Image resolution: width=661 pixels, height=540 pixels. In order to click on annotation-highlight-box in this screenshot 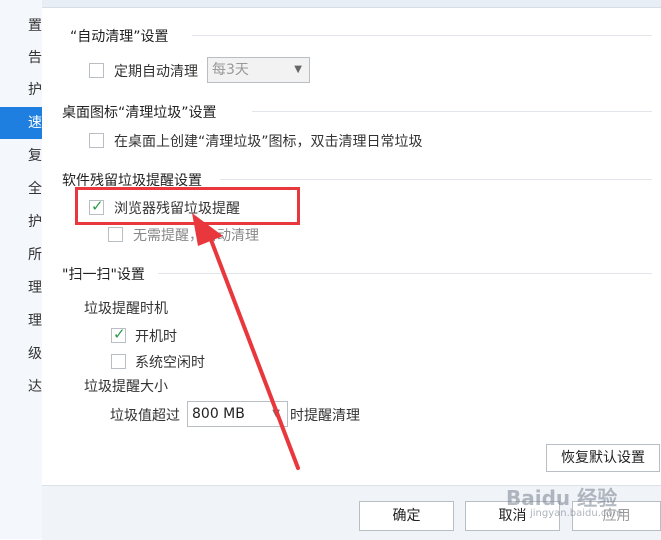, I will do `click(187, 206)`.